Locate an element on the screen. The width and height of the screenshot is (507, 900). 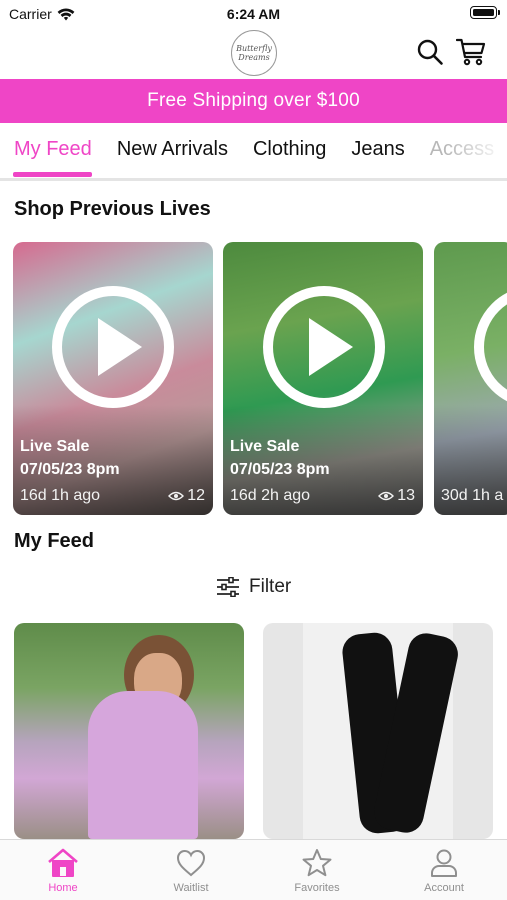
status-bar: Carrier 6:24 AM is located at coordinates (253, 14).